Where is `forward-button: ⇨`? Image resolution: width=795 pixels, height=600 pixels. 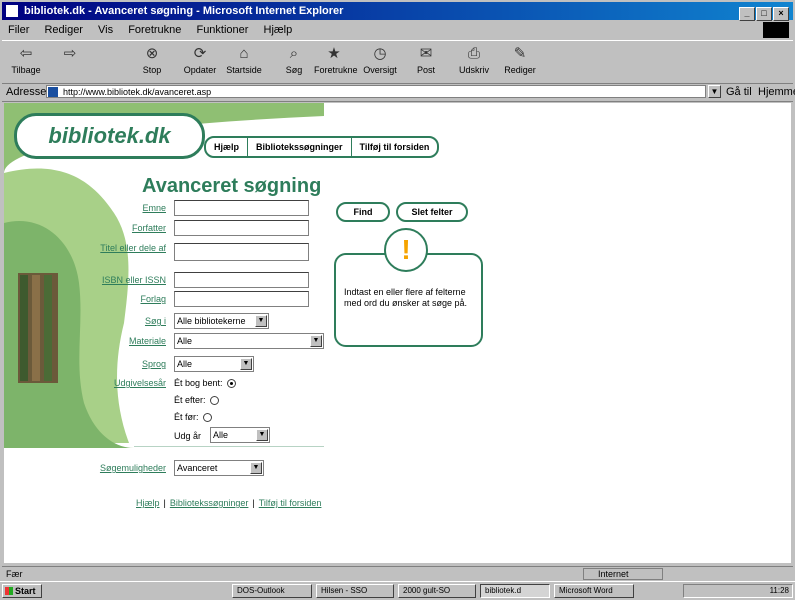
forward-button: ⇨ is located at coordinates (70, 62).